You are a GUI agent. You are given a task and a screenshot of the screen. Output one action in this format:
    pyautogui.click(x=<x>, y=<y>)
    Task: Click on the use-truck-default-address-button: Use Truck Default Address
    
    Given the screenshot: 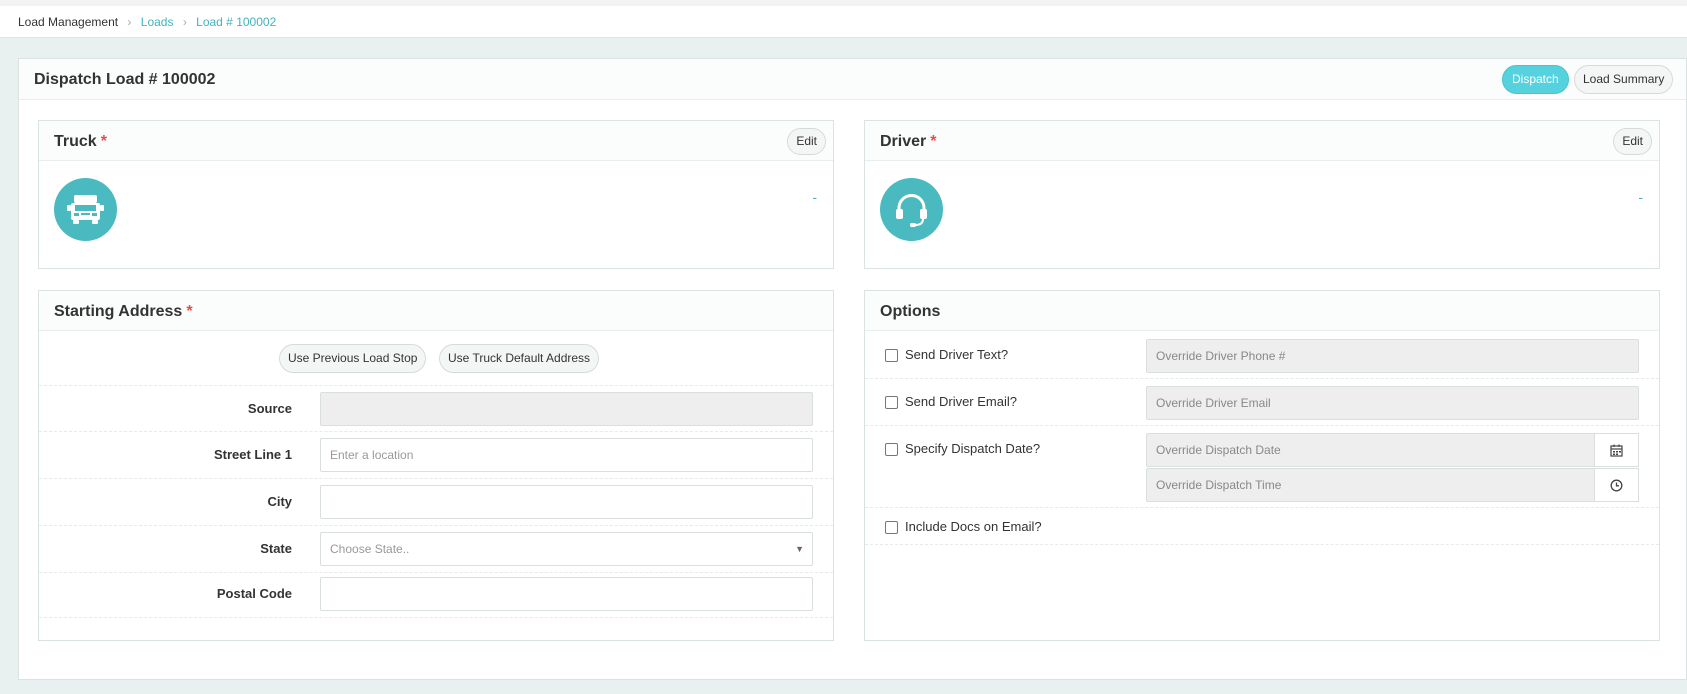 What is the action you would take?
    pyautogui.click(x=519, y=358)
    